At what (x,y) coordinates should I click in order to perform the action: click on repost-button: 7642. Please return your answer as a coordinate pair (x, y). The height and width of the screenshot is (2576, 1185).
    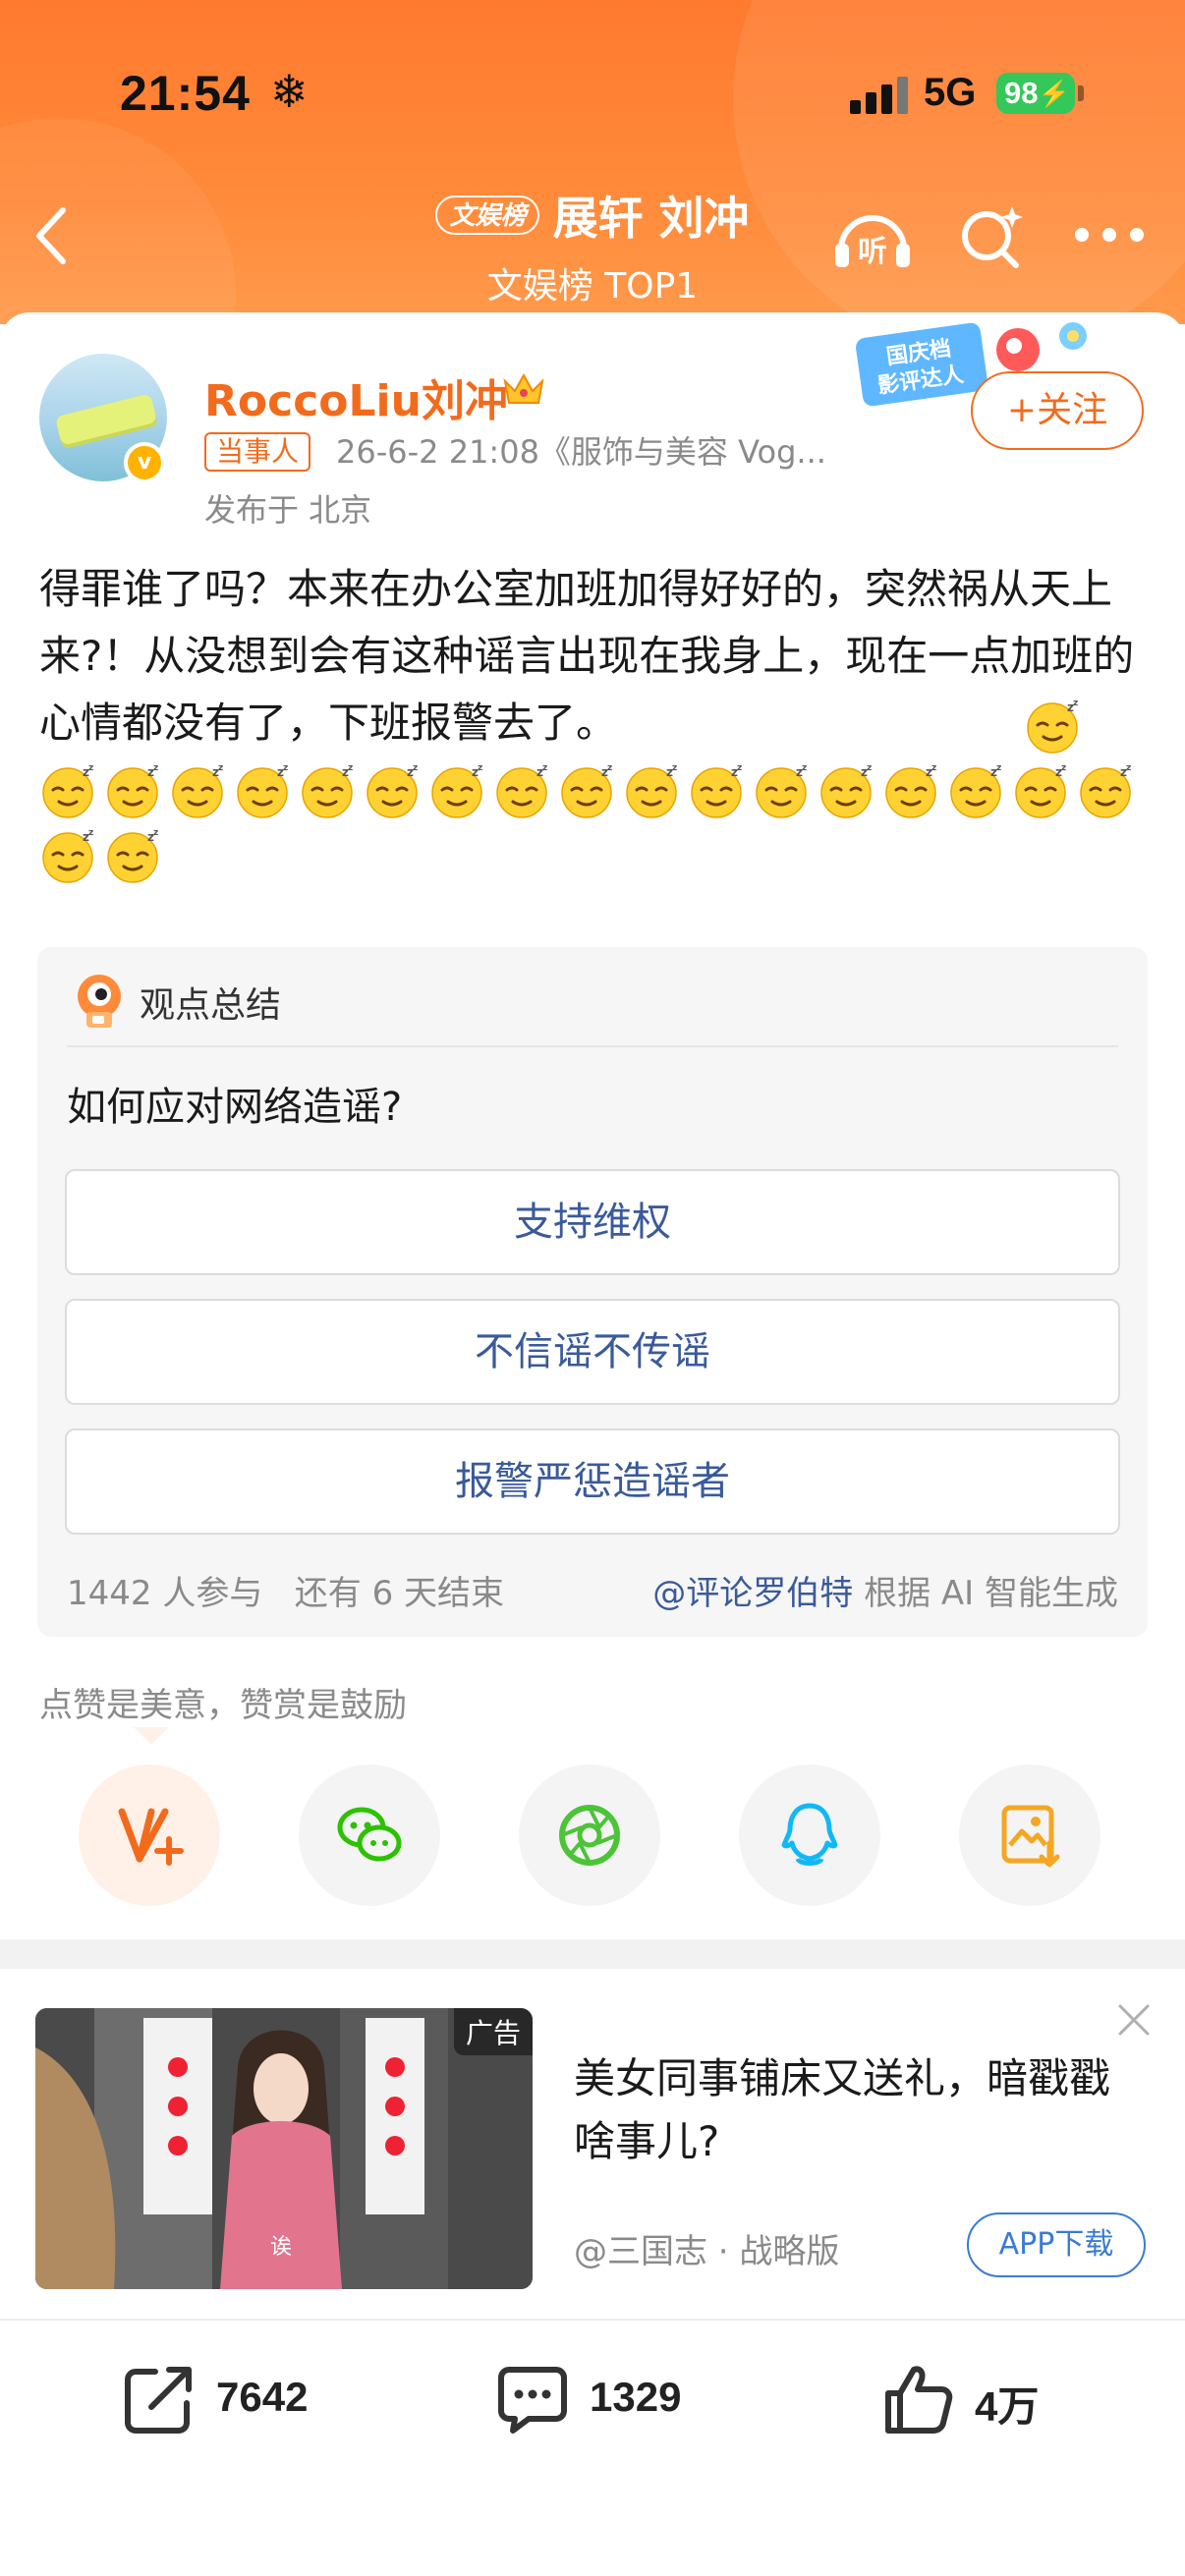
    Looking at the image, I should click on (240, 2397).